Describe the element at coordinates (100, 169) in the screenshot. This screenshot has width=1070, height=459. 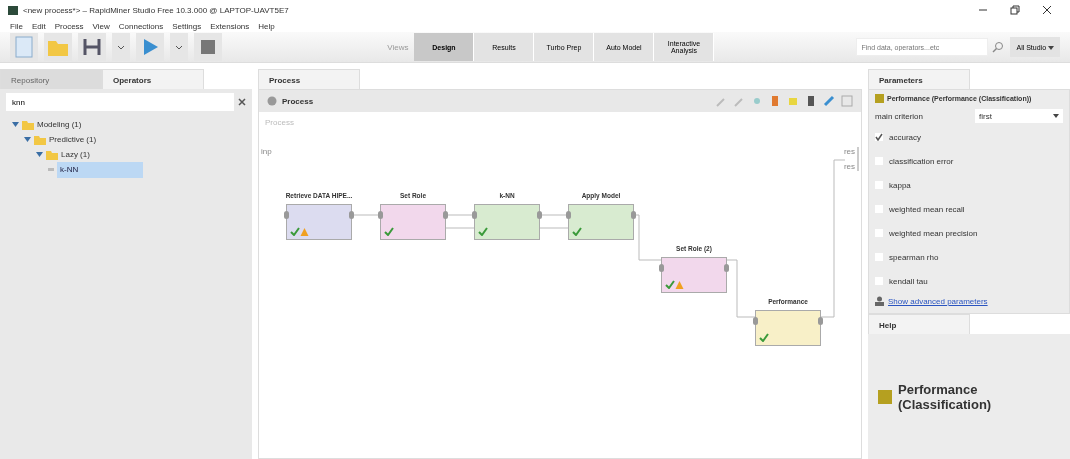
I see `tree-item: k-NN` at that location.